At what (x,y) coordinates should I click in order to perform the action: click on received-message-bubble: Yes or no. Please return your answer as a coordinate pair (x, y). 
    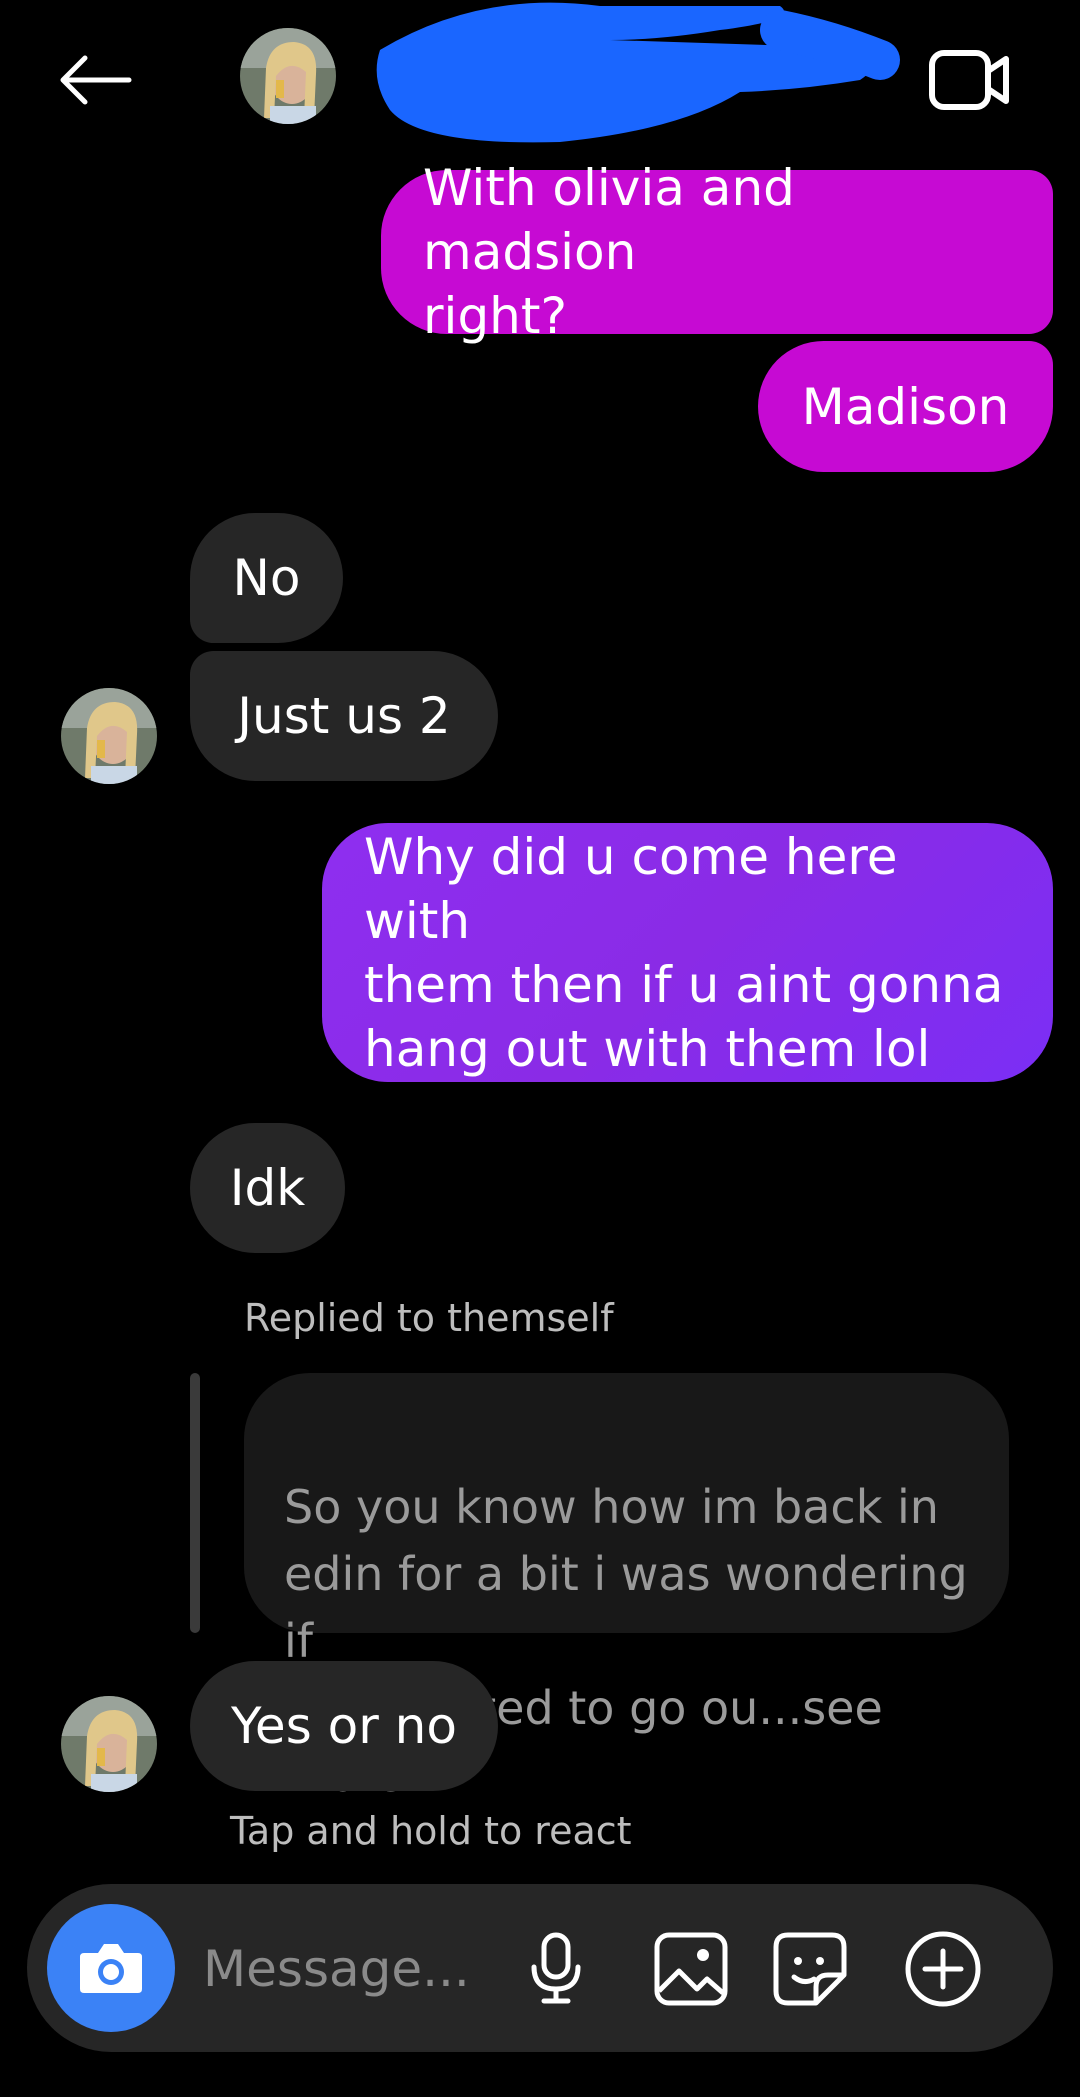
    Looking at the image, I should click on (344, 1726).